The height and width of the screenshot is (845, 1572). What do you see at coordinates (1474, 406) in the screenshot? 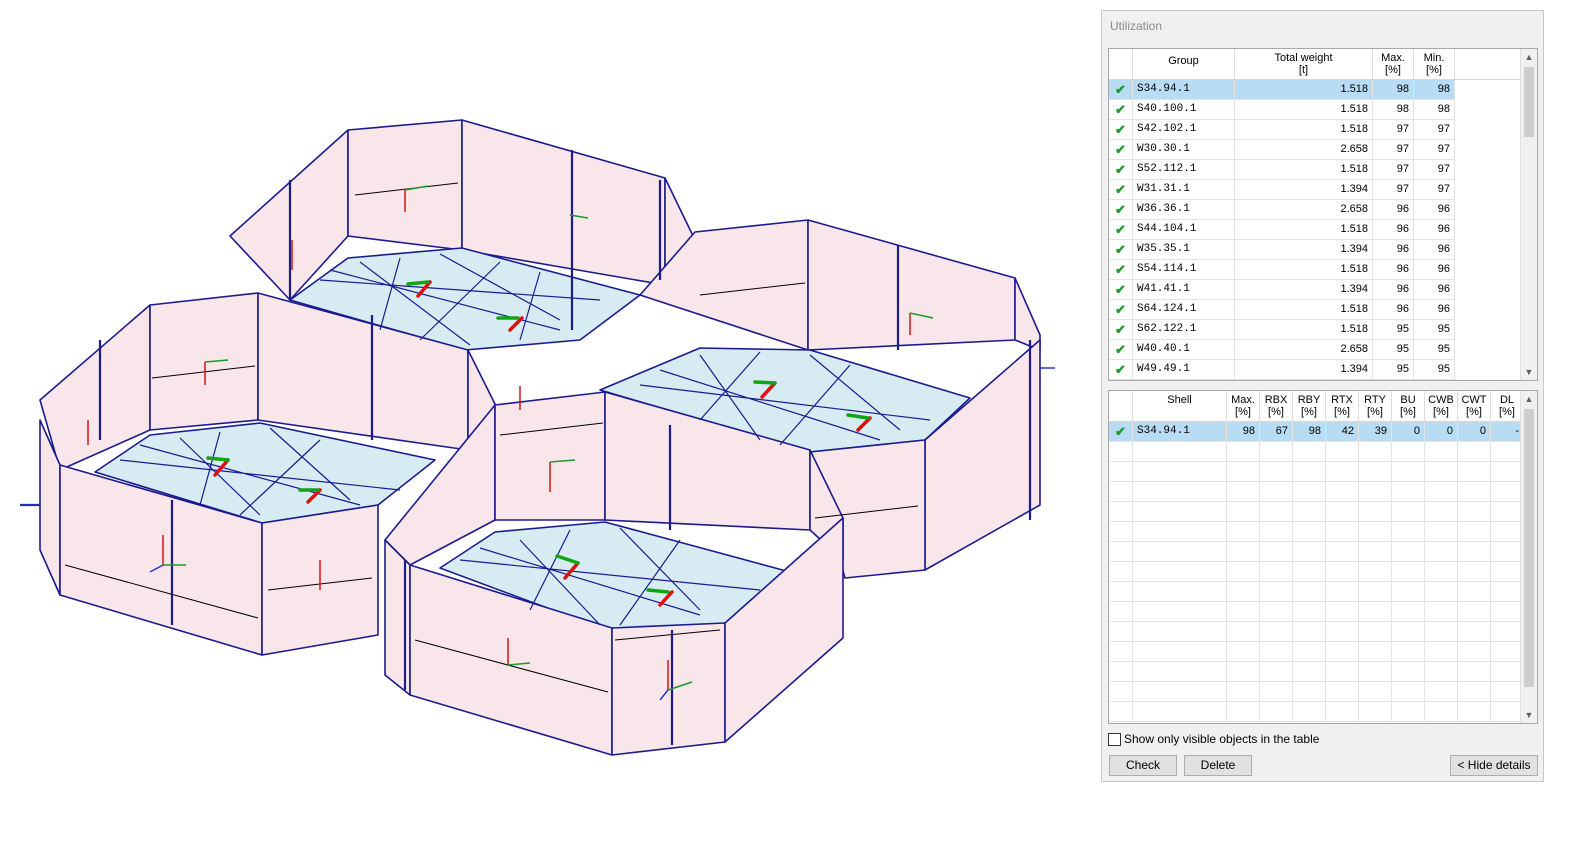
I see `header-cwt: CWT [%]` at bounding box center [1474, 406].